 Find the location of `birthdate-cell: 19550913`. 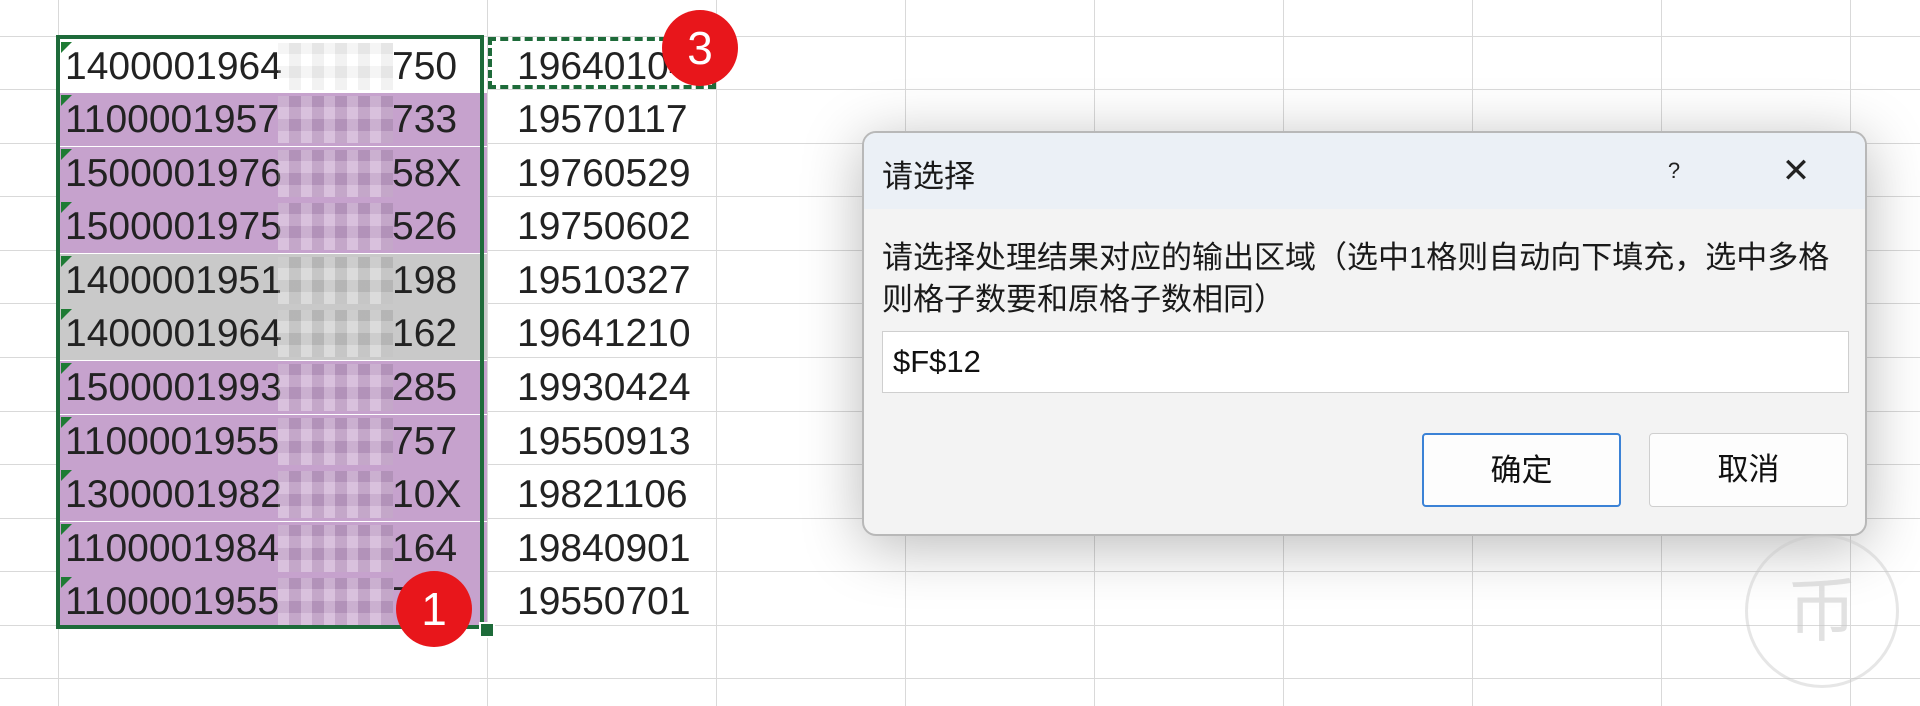

birthdate-cell: 19550913 is located at coordinates (602, 441).